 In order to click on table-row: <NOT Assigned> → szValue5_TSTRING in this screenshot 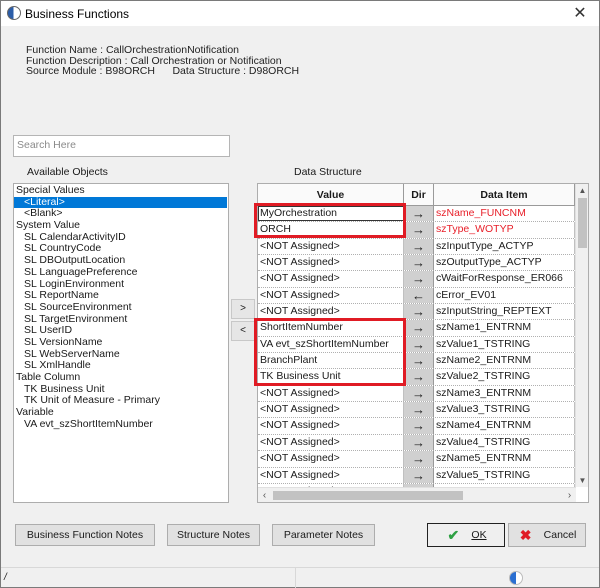, I will do `click(417, 475)`.